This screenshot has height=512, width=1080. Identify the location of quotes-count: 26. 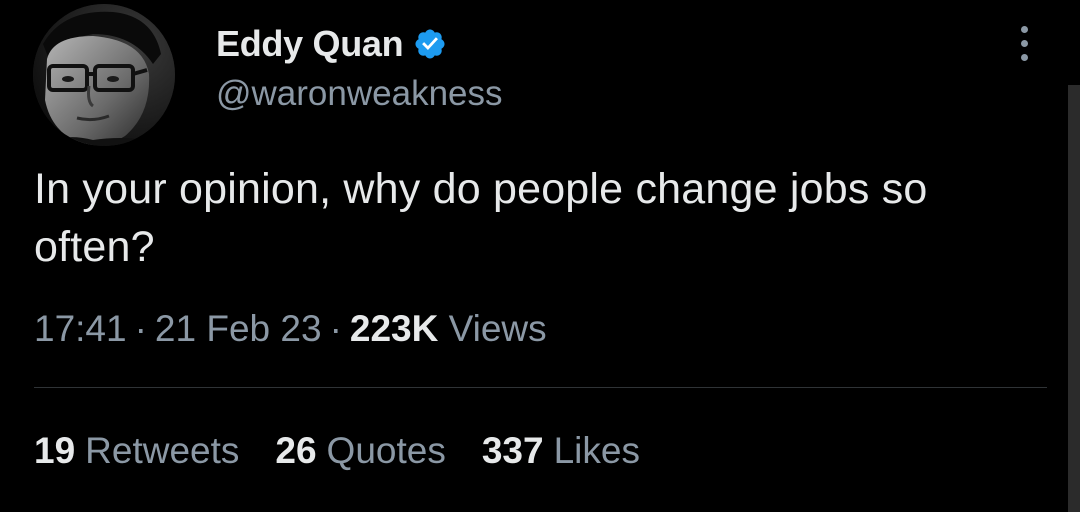
(296, 450).